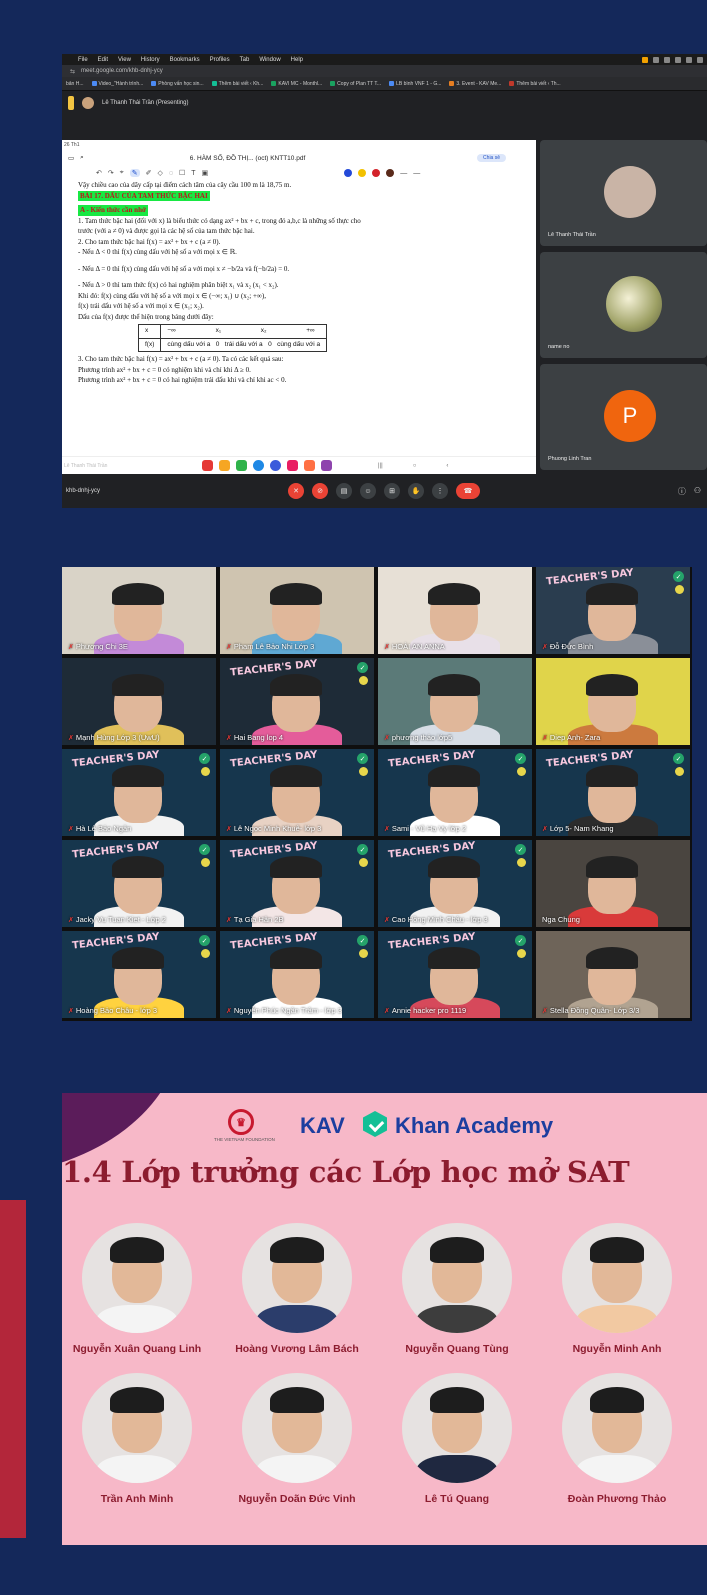 This screenshot has width=707, height=1595. I want to click on shapes-icon: ☐, so click(182, 173).